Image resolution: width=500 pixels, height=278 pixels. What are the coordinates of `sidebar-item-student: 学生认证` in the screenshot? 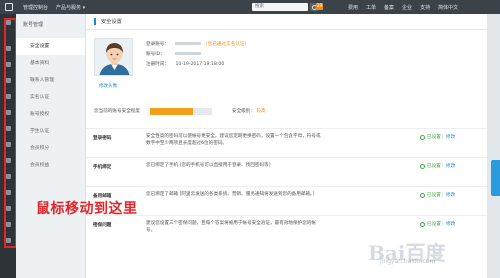 It's located at (50, 131).